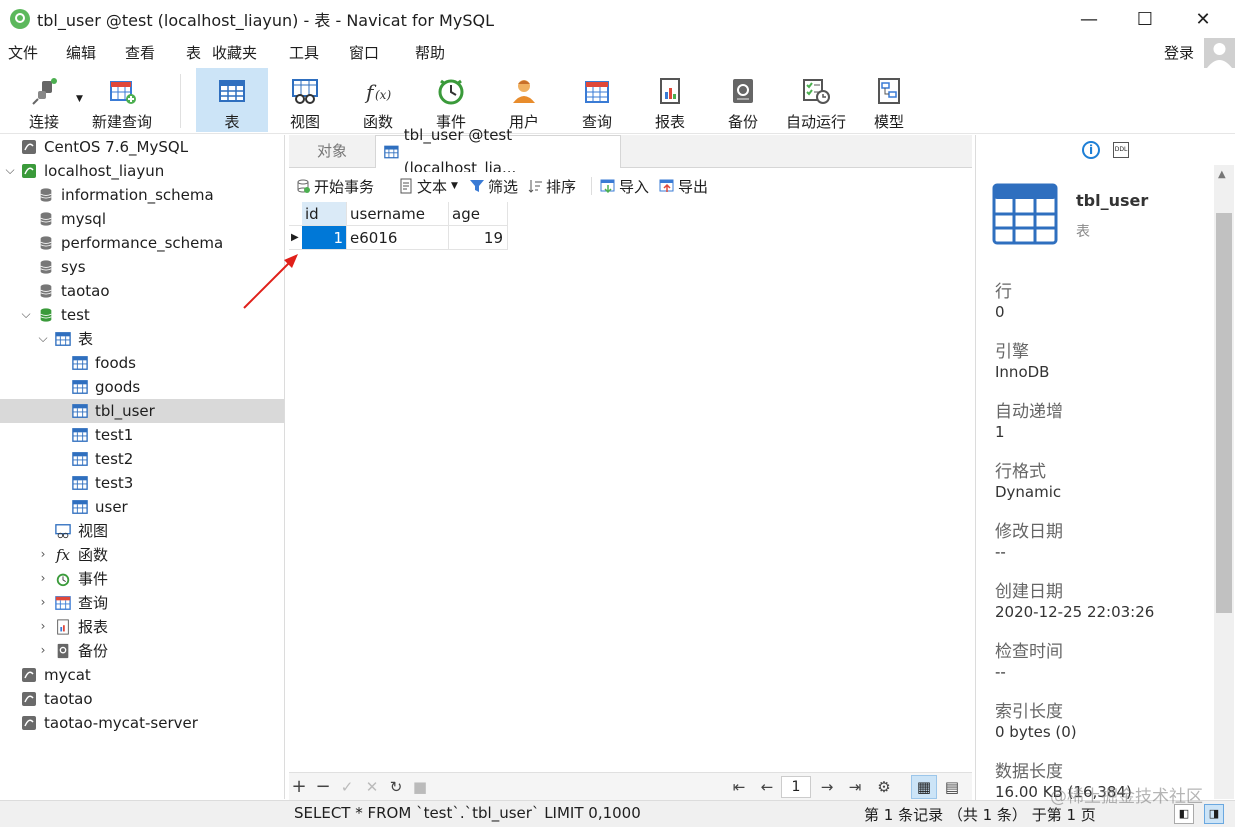 The height and width of the screenshot is (827, 1235). What do you see at coordinates (73, 339) in the screenshot?
I see `tree-folder-tables: 表` at bounding box center [73, 339].